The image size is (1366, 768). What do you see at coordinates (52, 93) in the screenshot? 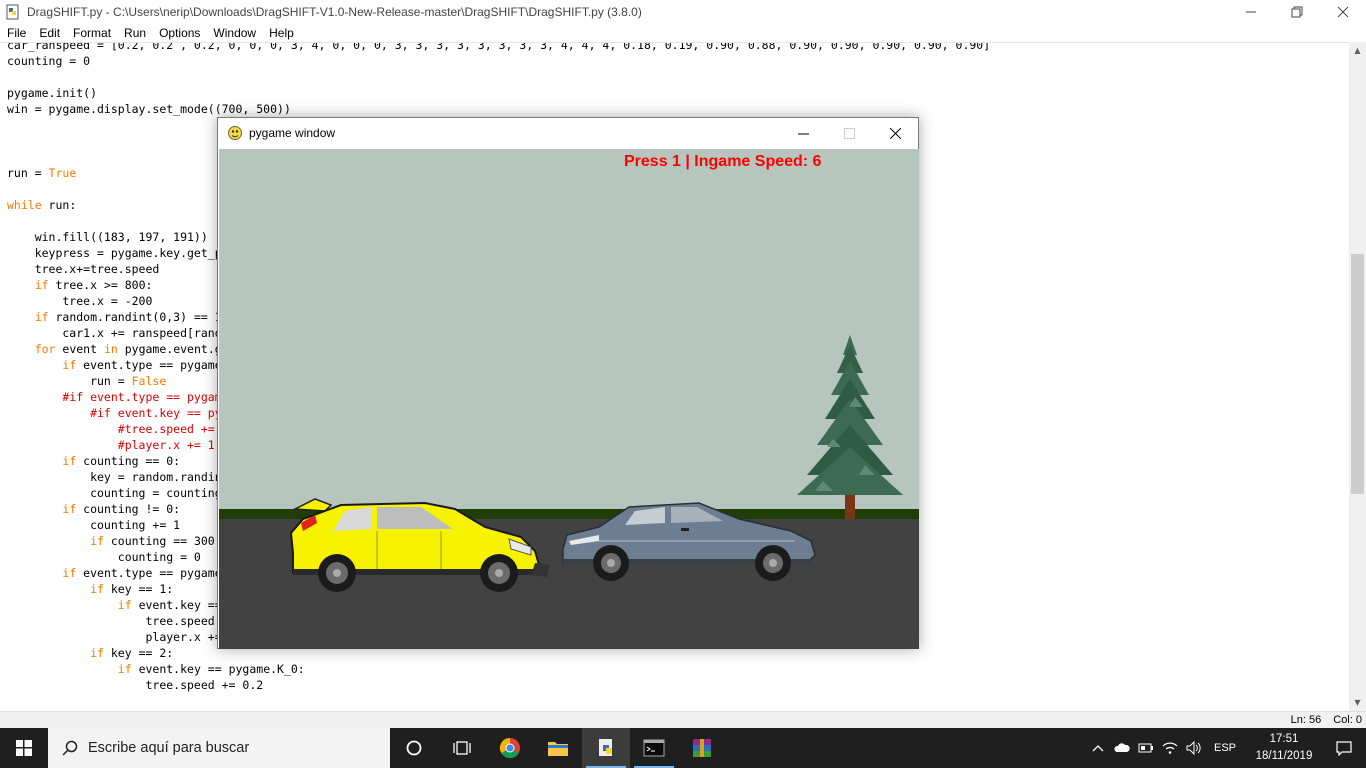
I see `code-token: pygame.init()` at bounding box center [52, 93].